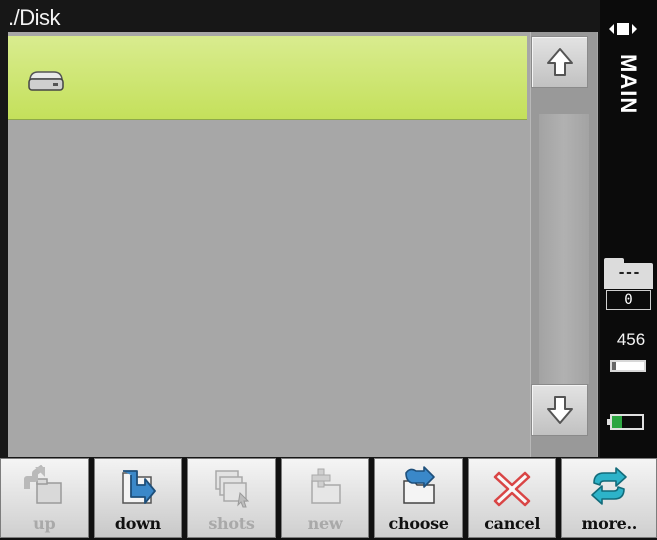 The width and height of the screenshot is (657, 540). I want to click on cancel-button: cancel, so click(512, 498).